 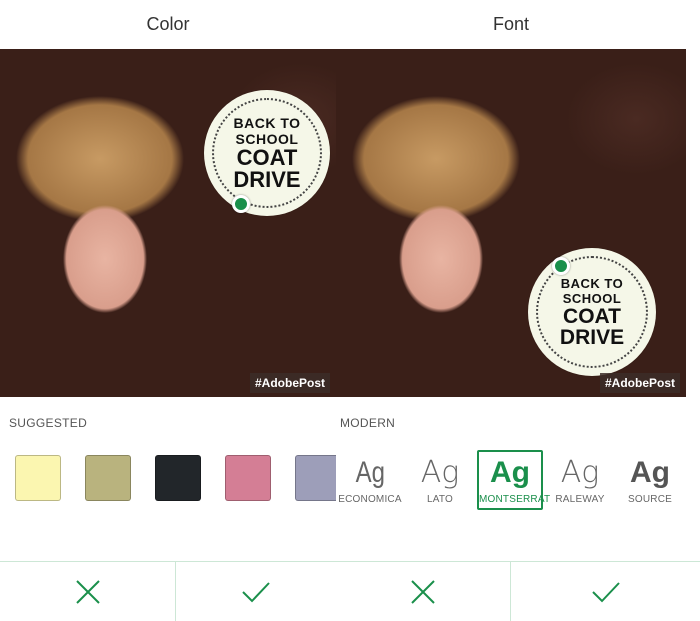 I want to click on font-confirm-button, so click(x=605, y=591).